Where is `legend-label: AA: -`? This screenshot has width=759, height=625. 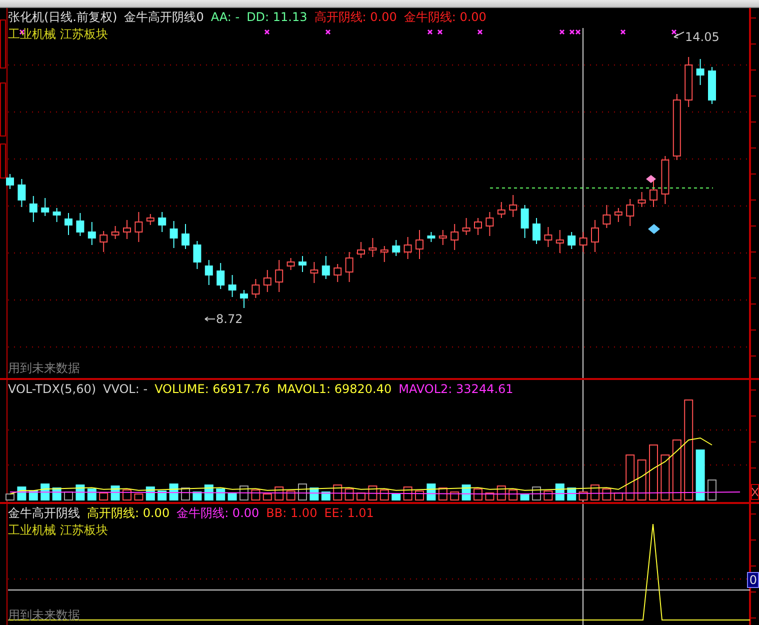 legend-label: AA: - is located at coordinates (225, 17).